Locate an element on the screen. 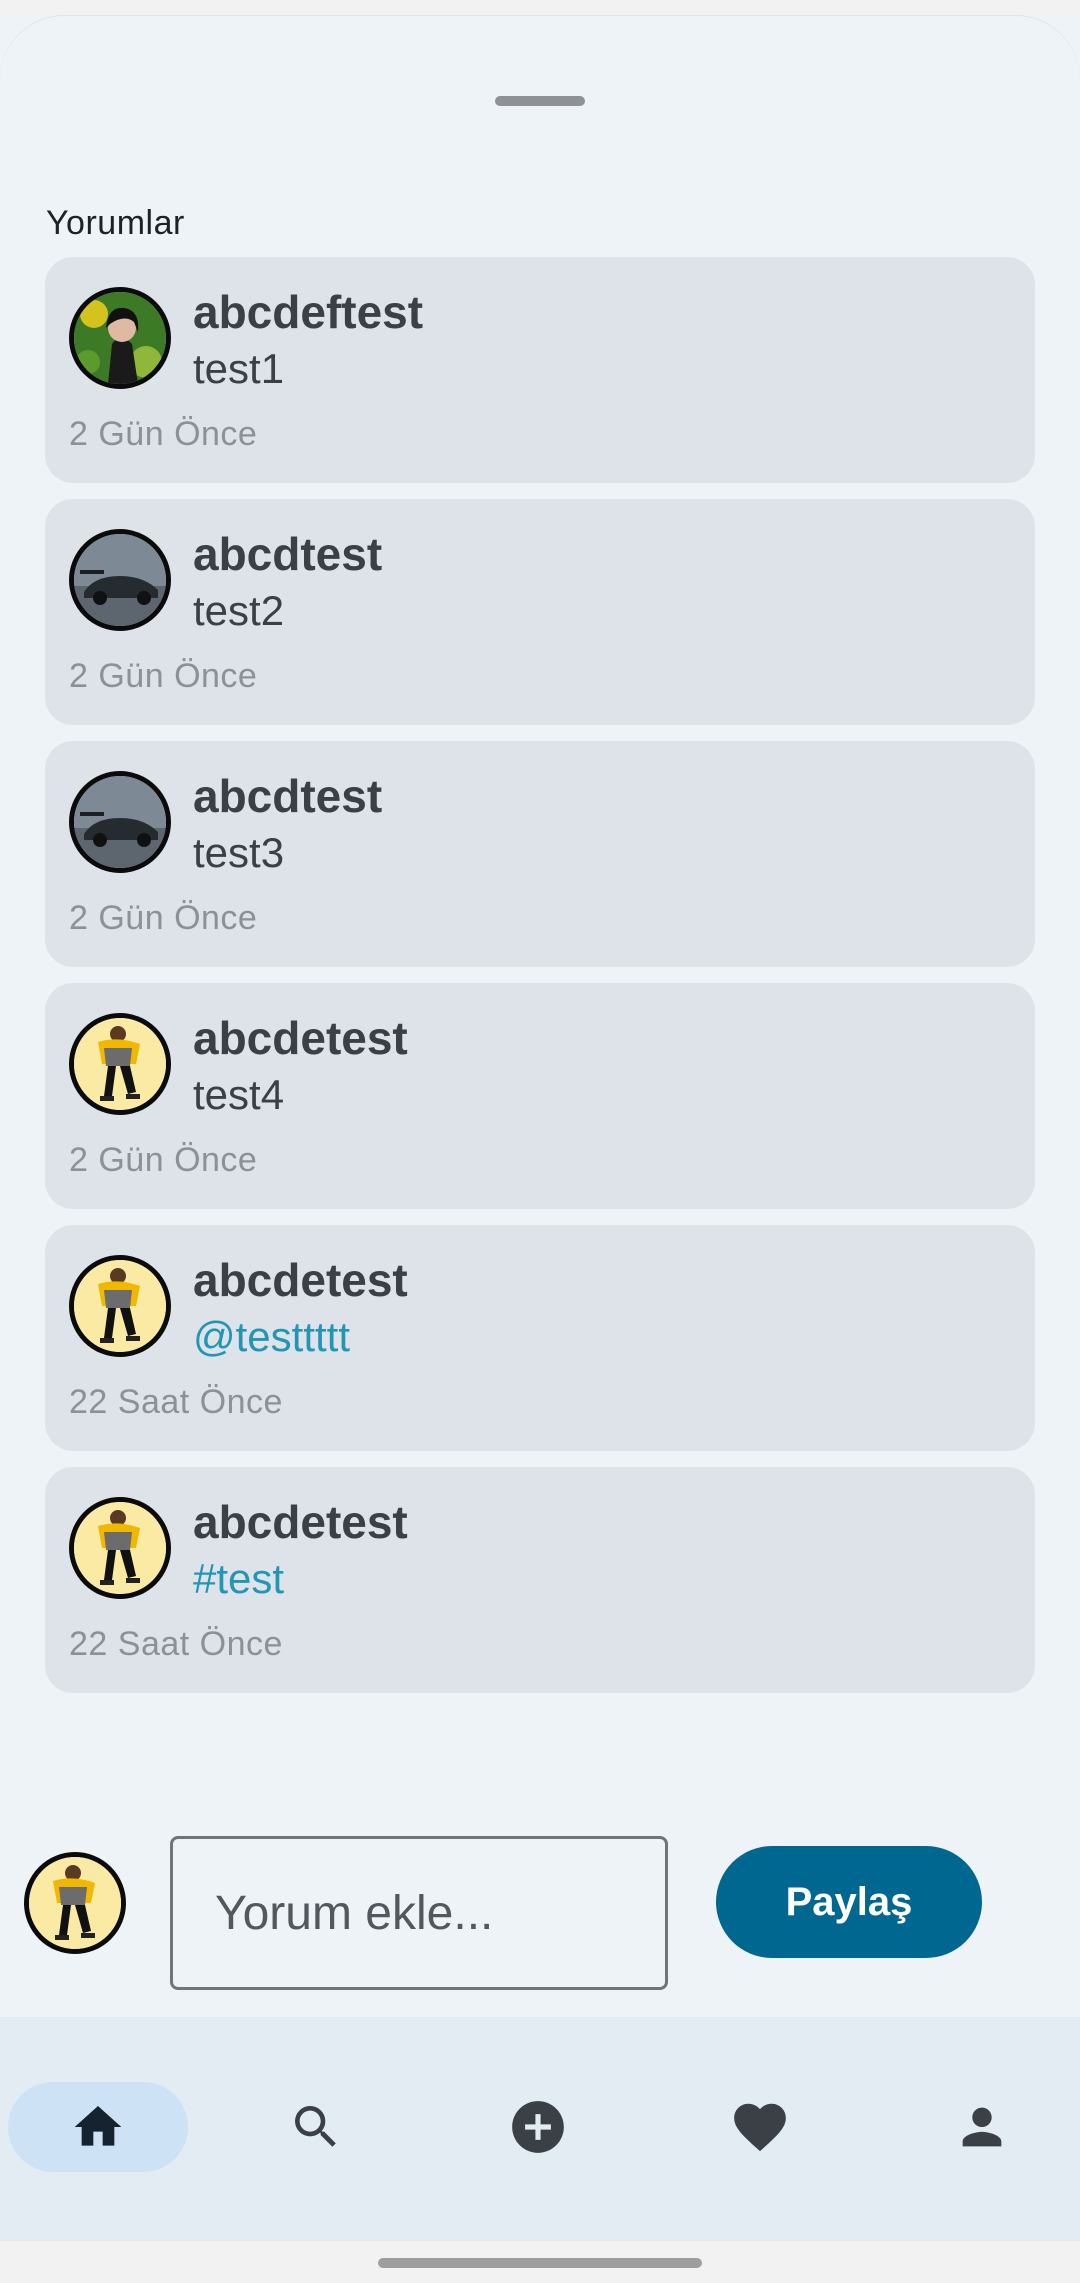  current-user-avatar is located at coordinates (75, 1903).